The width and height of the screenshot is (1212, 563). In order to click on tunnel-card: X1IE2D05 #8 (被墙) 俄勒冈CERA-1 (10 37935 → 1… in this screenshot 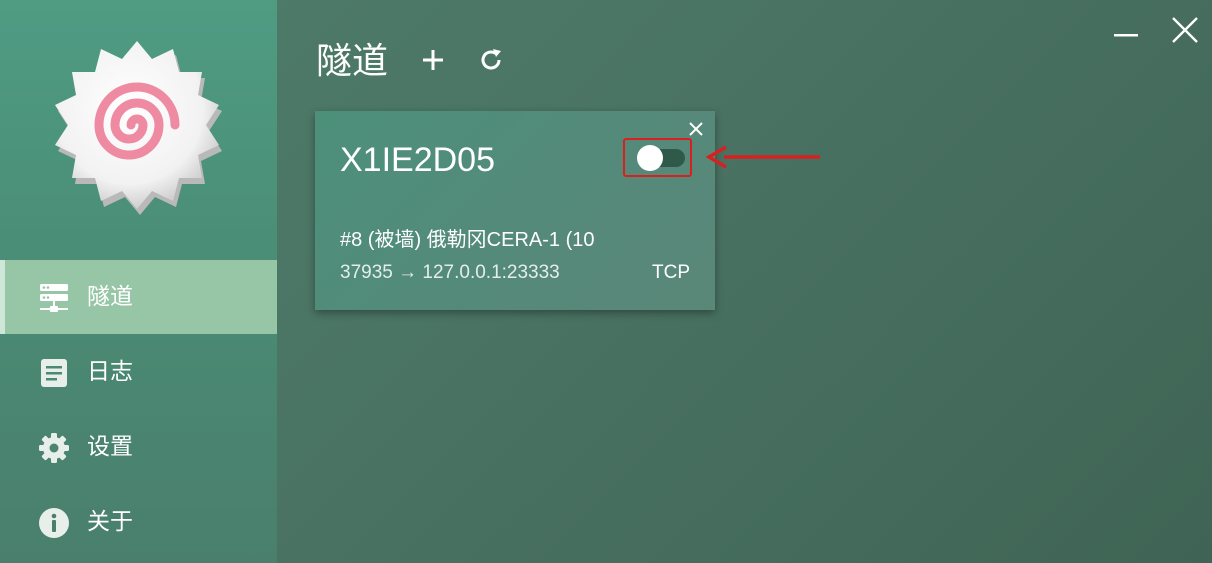, I will do `click(515, 210)`.